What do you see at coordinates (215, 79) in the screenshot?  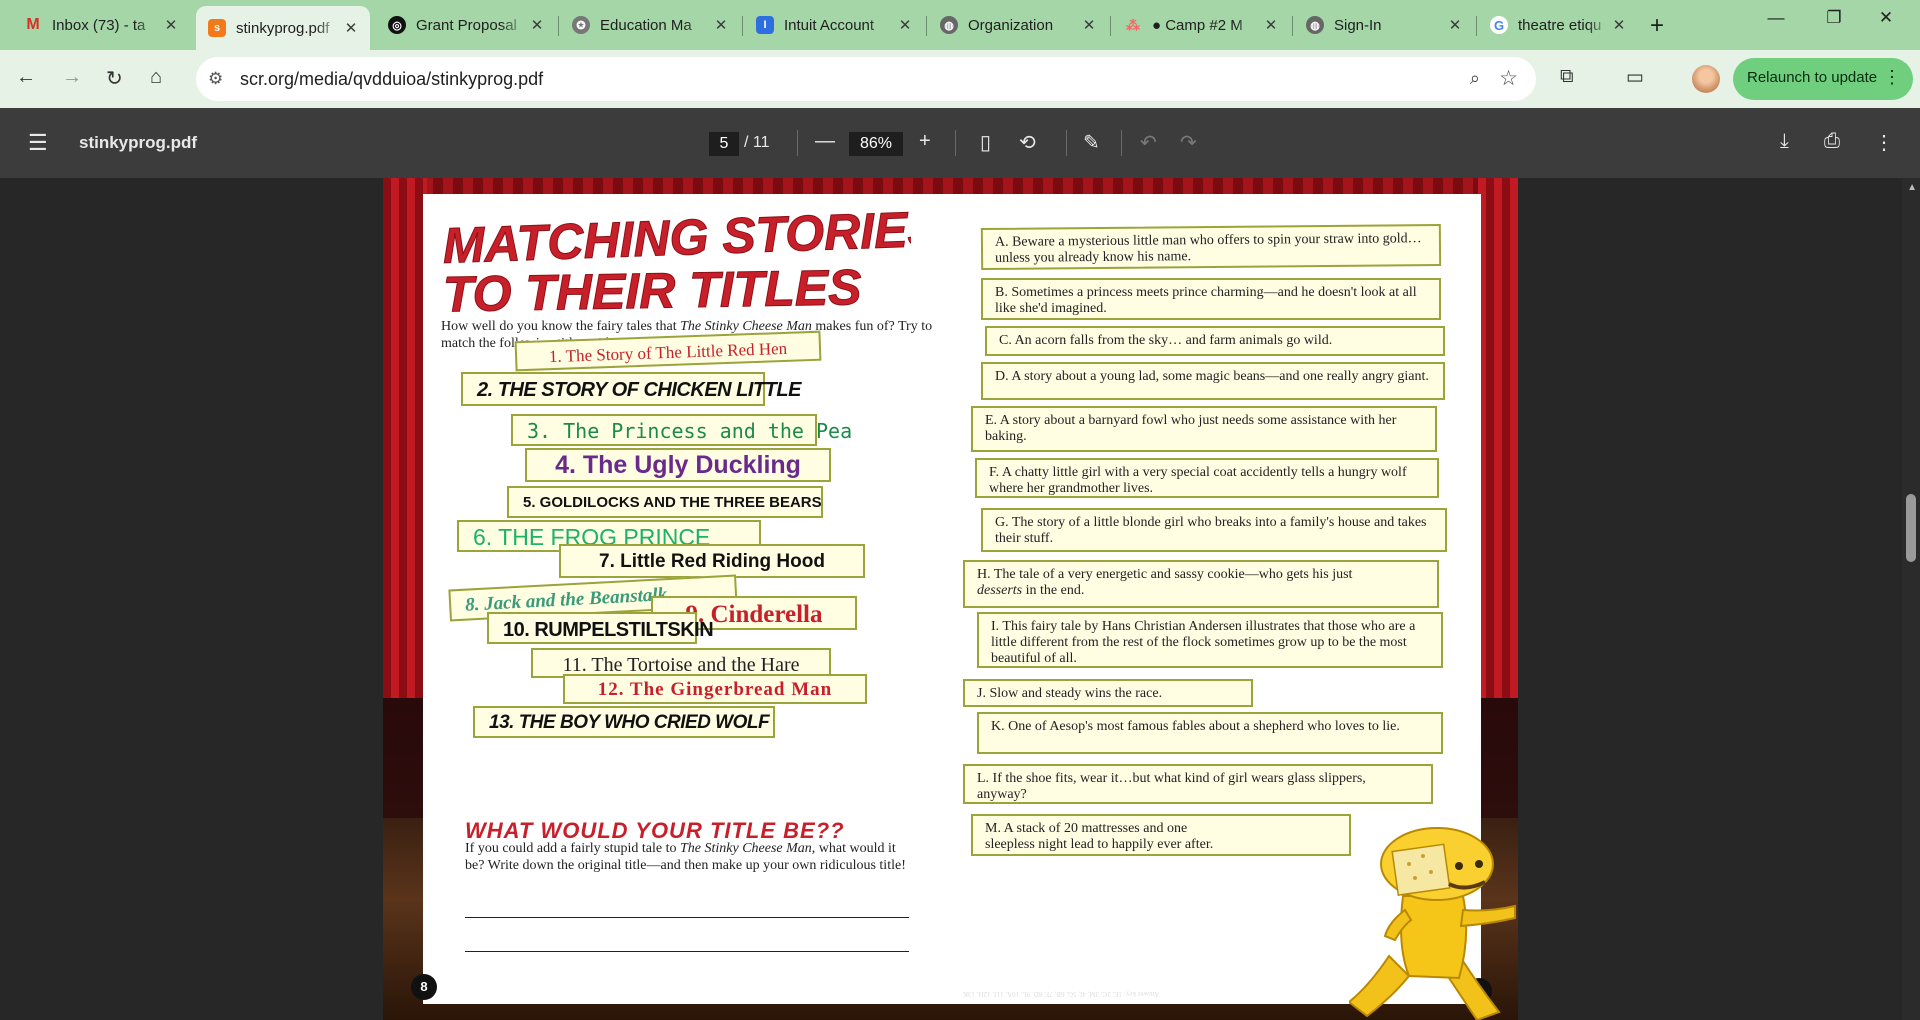 I see `site-info-icon: ⚙` at bounding box center [215, 79].